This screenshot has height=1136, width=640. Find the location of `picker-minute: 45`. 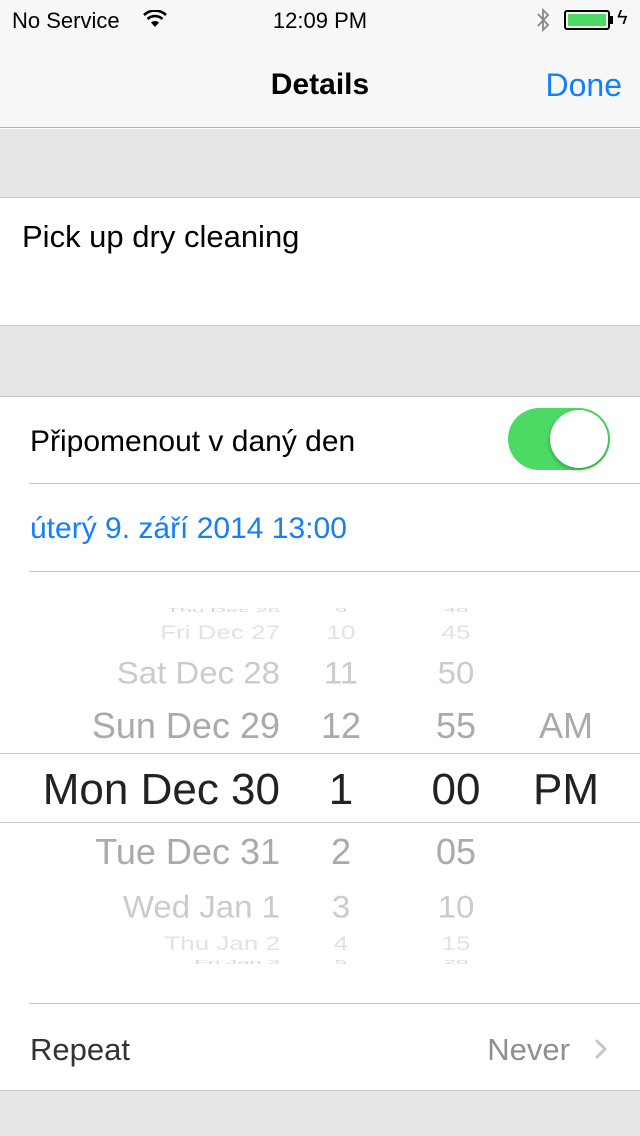

picker-minute: 45 is located at coordinates (456, 632).